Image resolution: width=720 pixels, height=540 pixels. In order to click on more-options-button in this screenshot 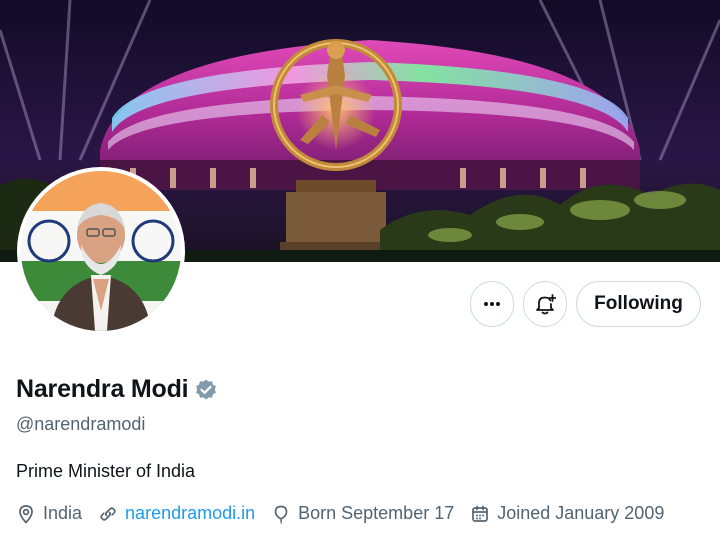, I will do `click(492, 304)`.